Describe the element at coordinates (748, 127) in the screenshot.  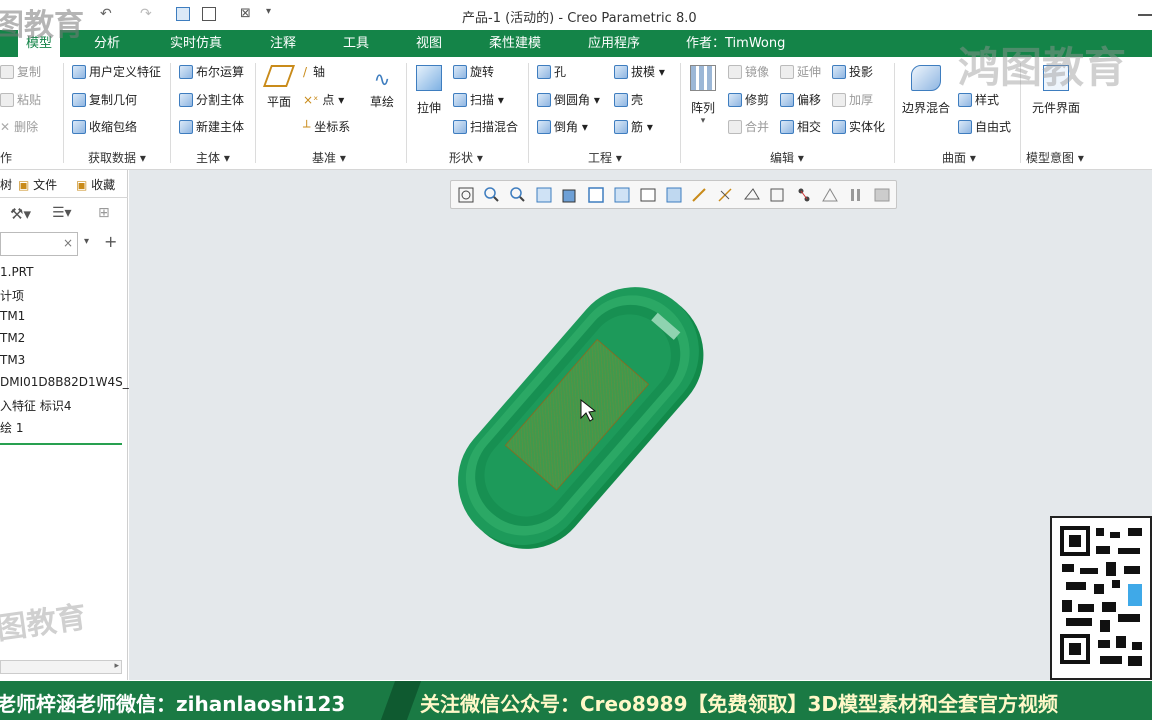
I see `merge-button: 合并` at that location.